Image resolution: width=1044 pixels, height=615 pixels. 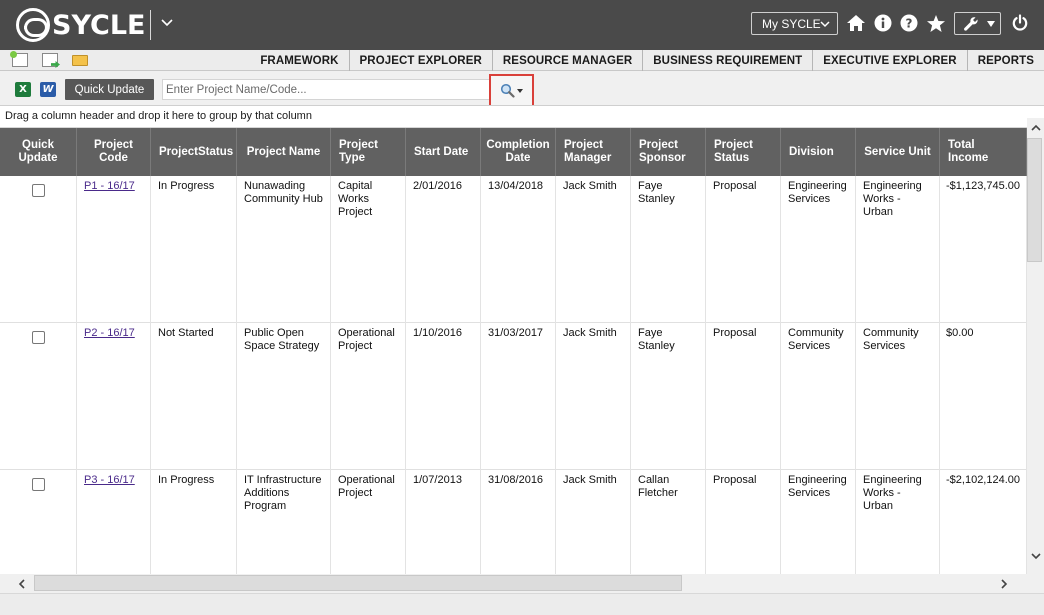 What do you see at coordinates (728, 60) in the screenshot?
I see `menu-business-requirement: BUSINESS REQUIREMENT` at bounding box center [728, 60].